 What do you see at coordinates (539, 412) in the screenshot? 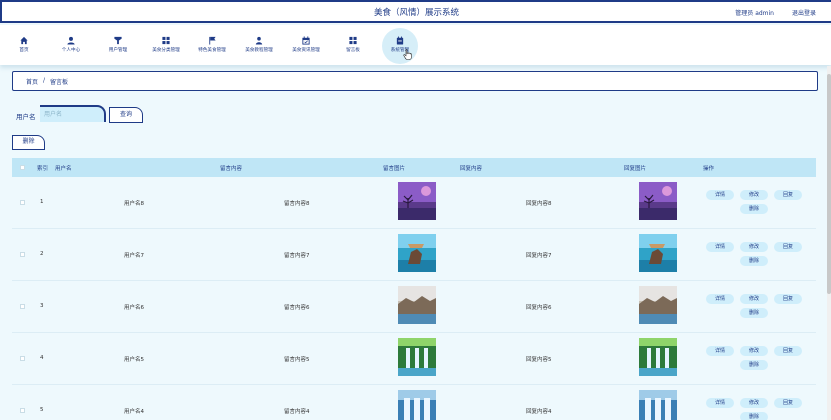
I see `row-reply: 回复内容4` at bounding box center [539, 412].